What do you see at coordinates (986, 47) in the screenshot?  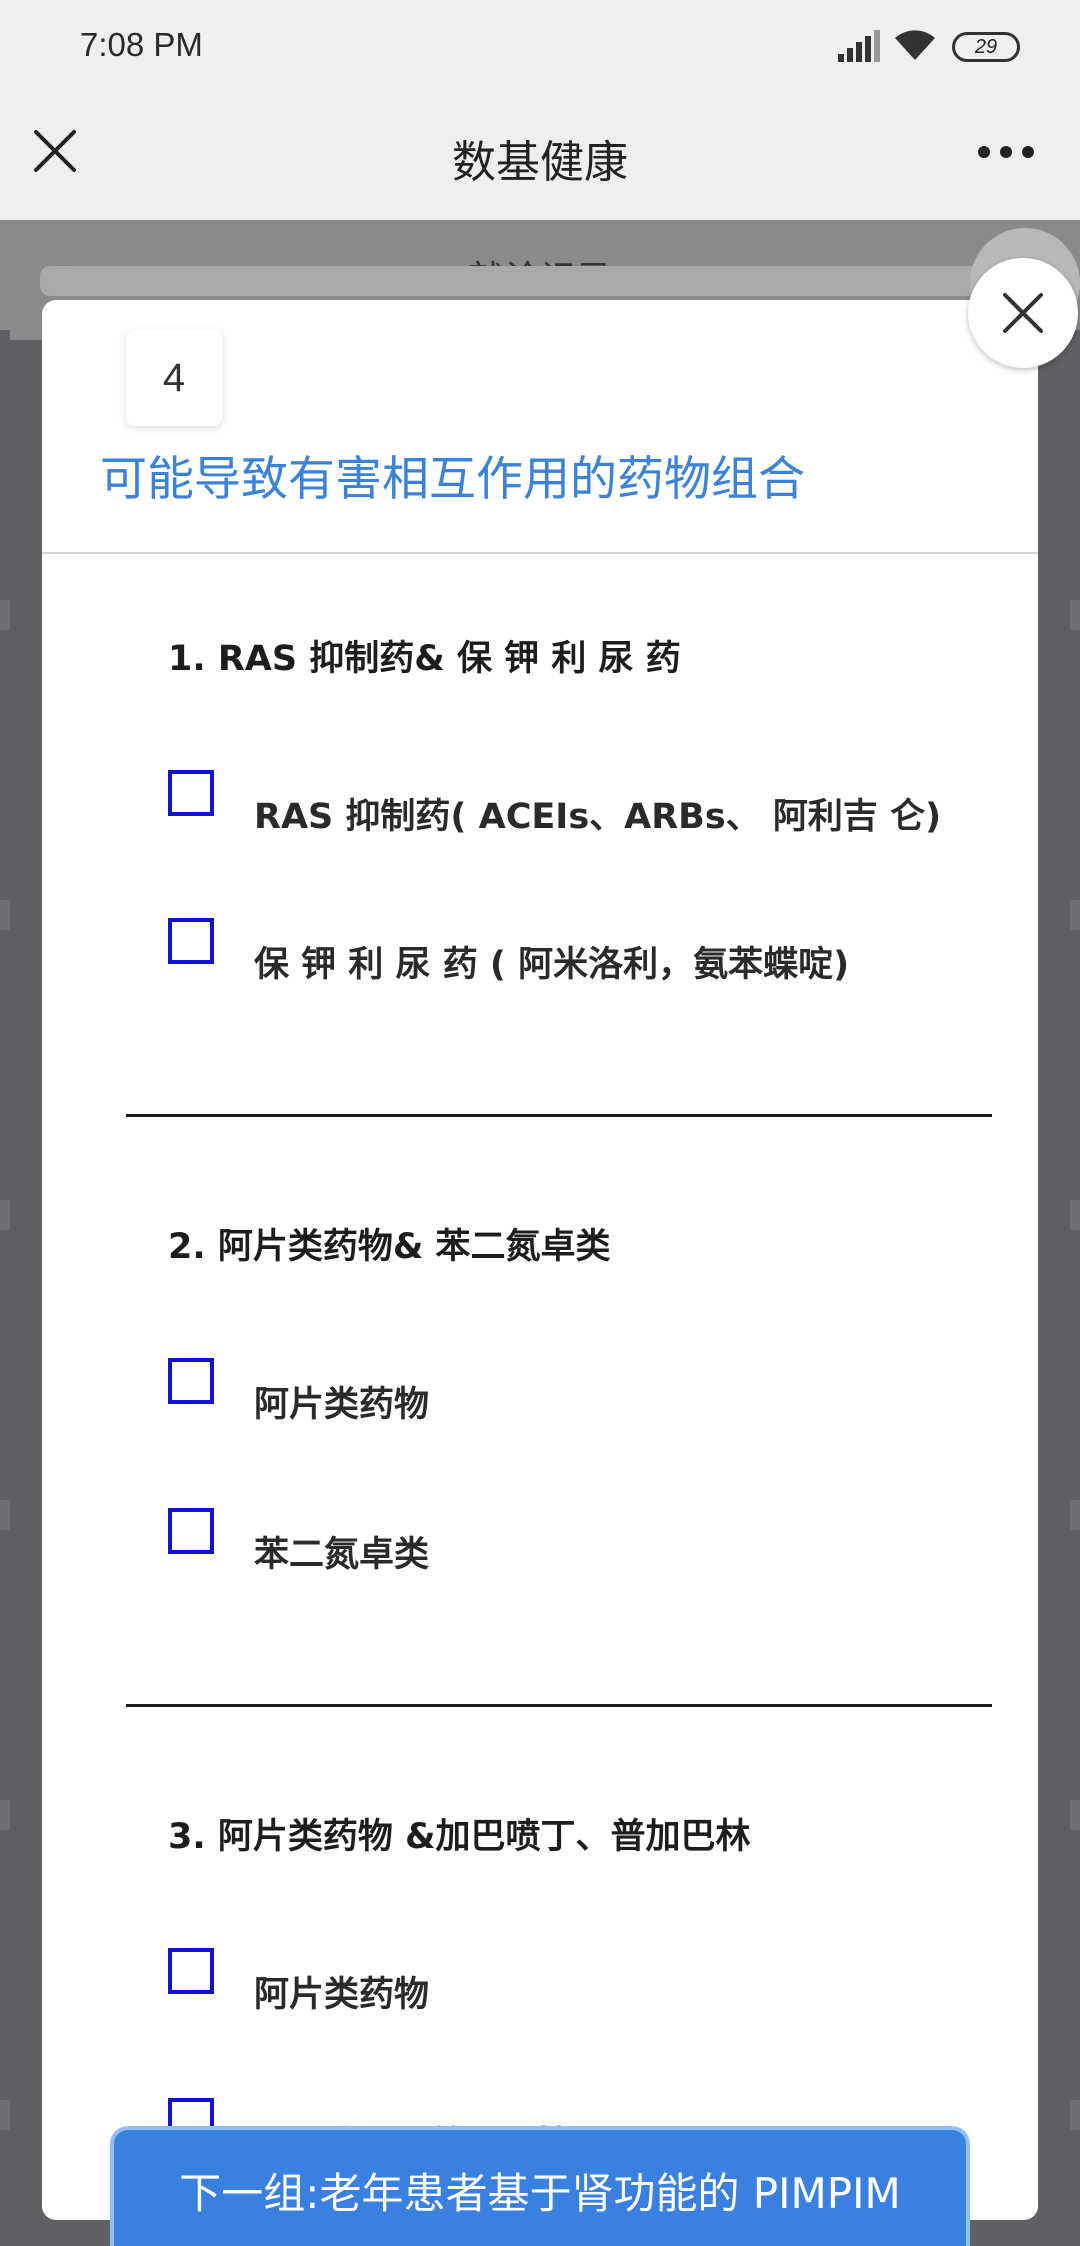 I see `battery-icon: 29` at bounding box center [986, 47].